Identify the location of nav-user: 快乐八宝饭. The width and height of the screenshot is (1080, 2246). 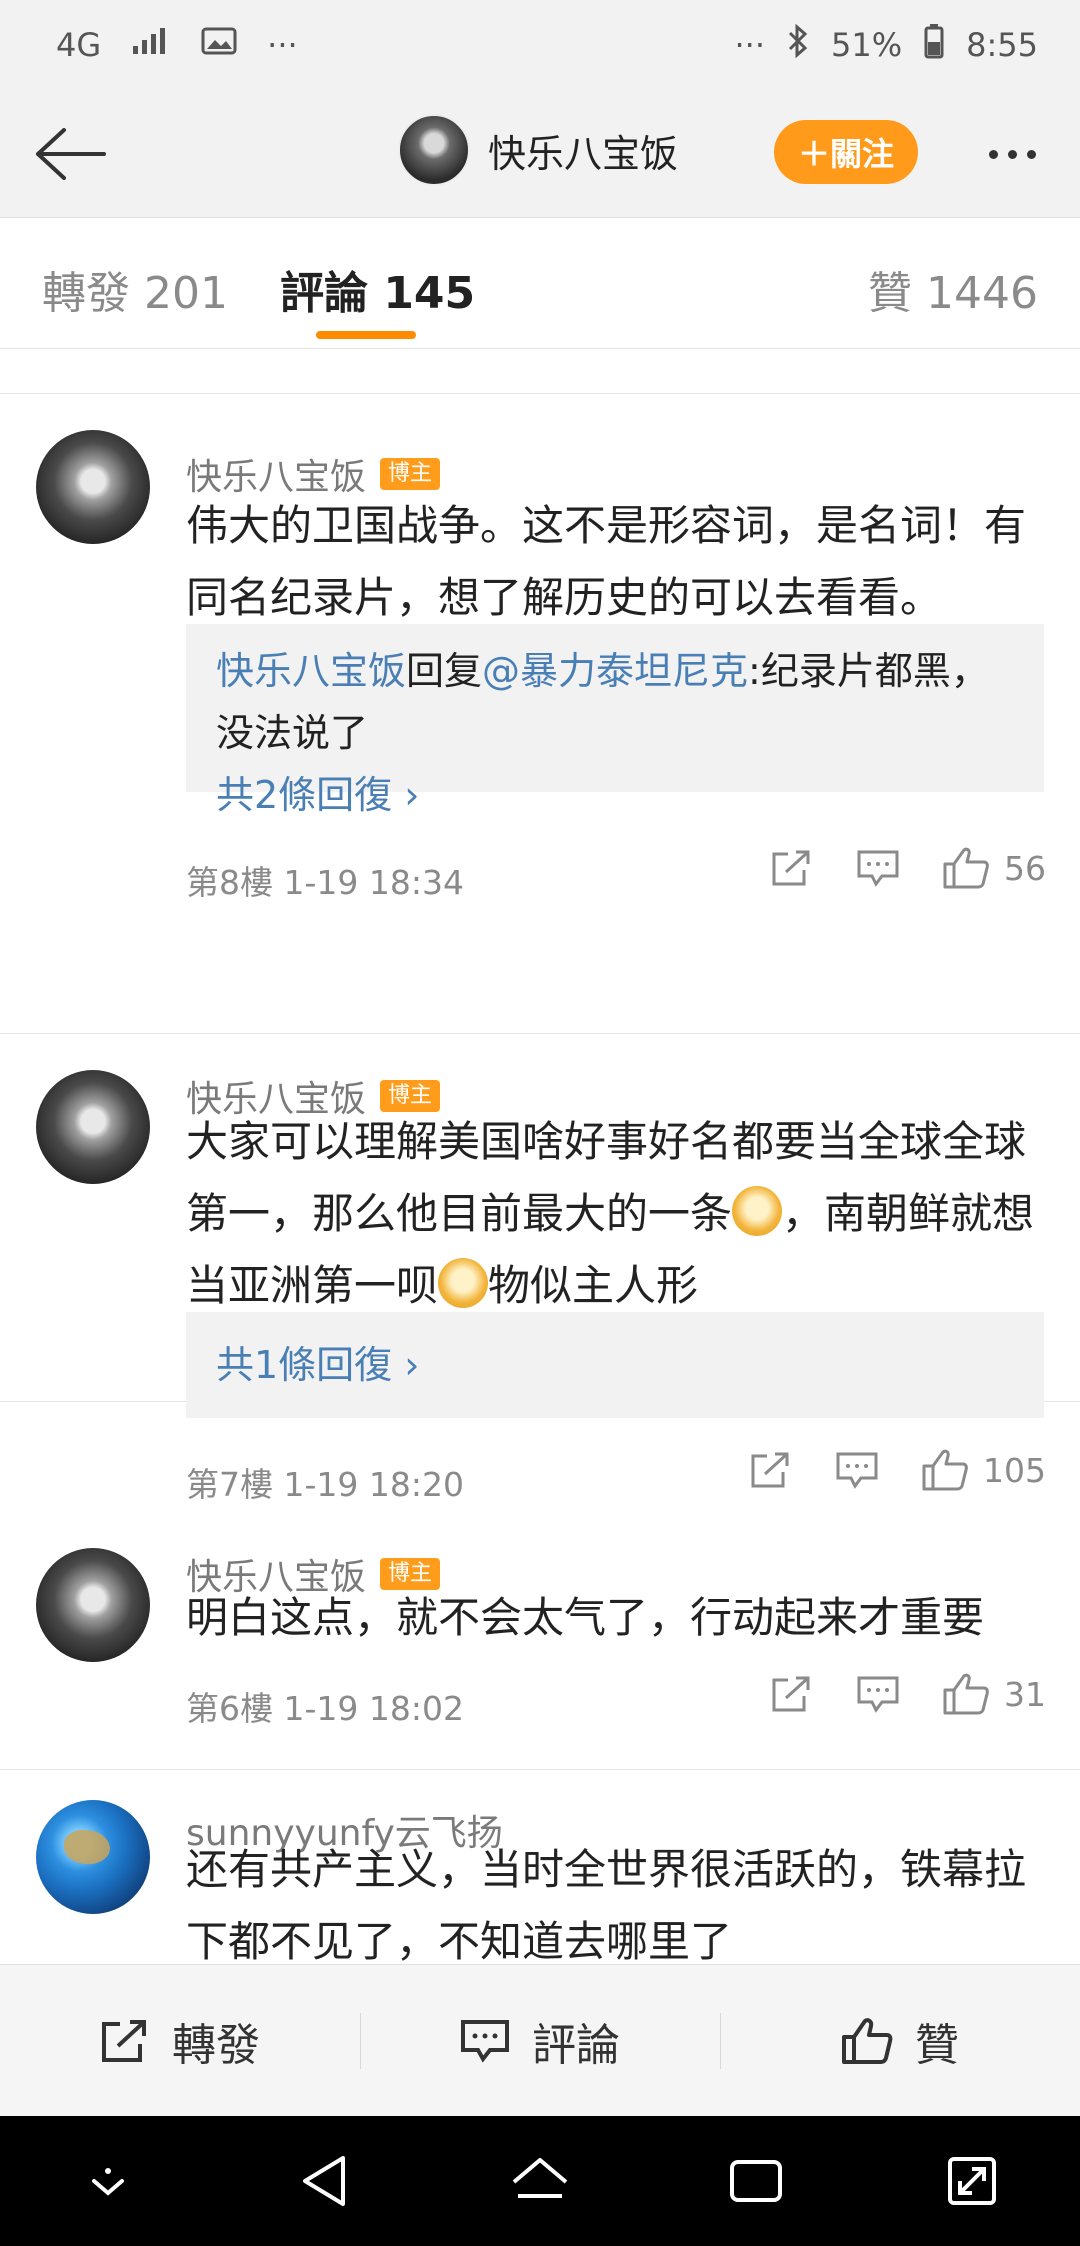
(538, 150).